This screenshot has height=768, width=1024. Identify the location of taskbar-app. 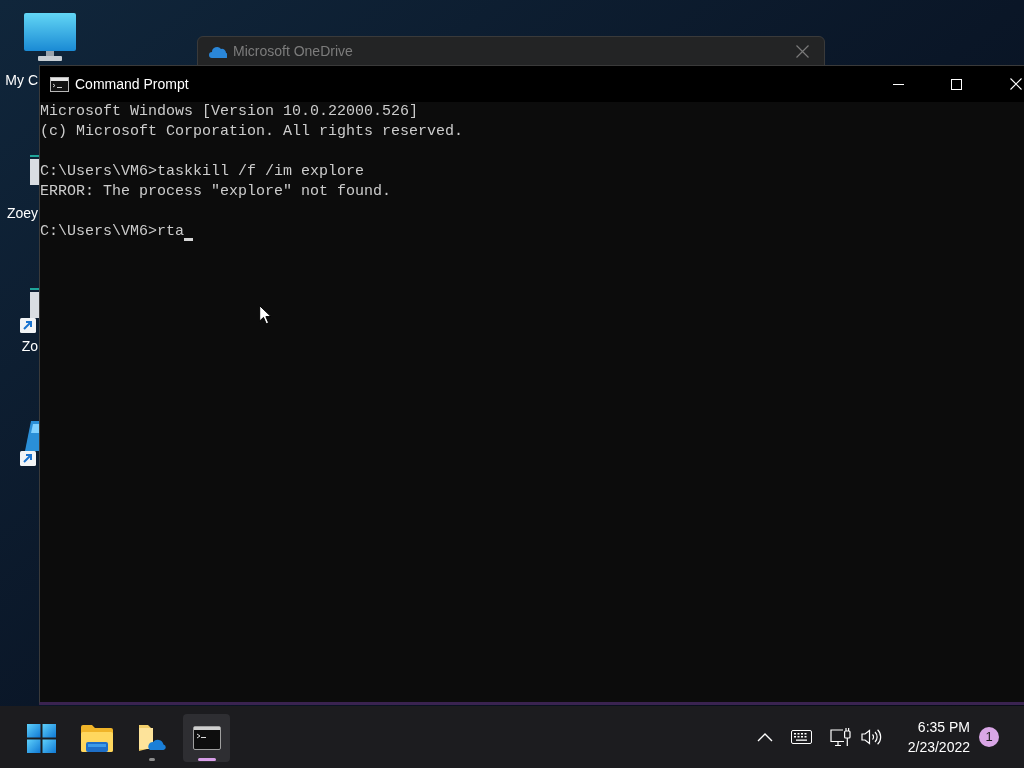
(206, 738).